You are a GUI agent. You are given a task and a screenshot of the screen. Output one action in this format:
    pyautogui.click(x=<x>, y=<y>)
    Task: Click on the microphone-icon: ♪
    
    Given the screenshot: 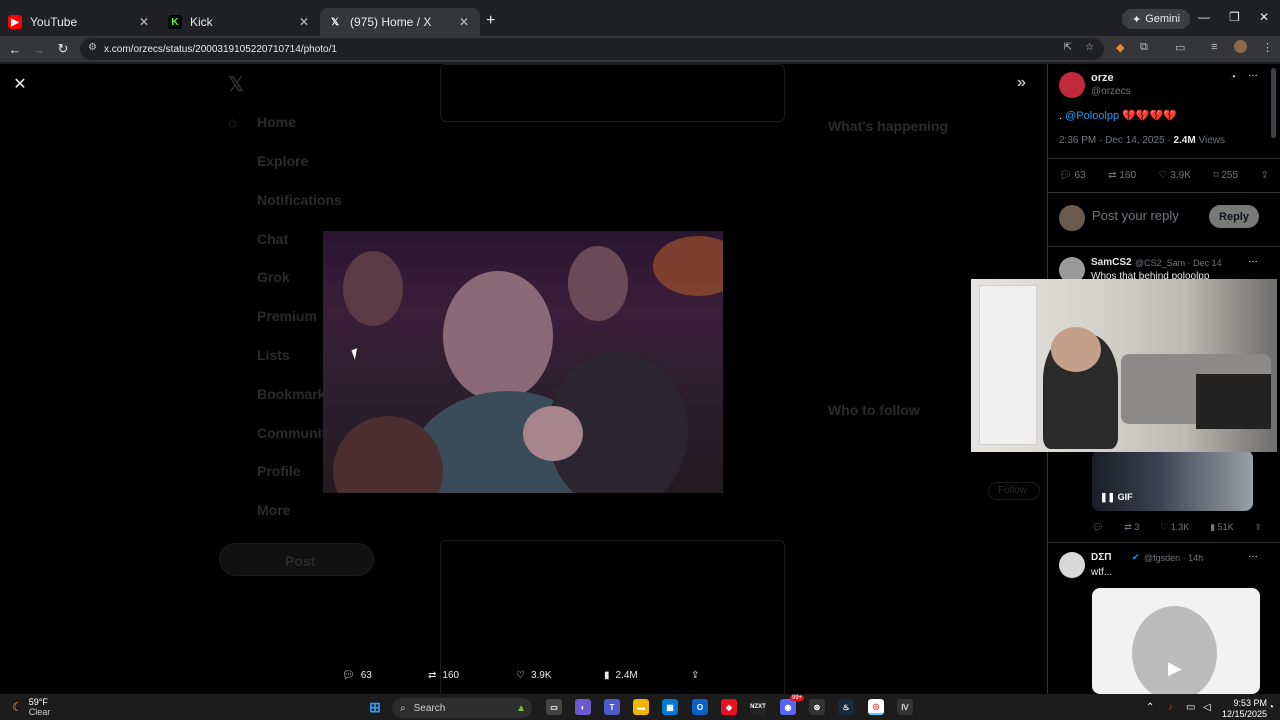 What is the action you would take?
    pyautogui.click(x=1170, y=707)
    